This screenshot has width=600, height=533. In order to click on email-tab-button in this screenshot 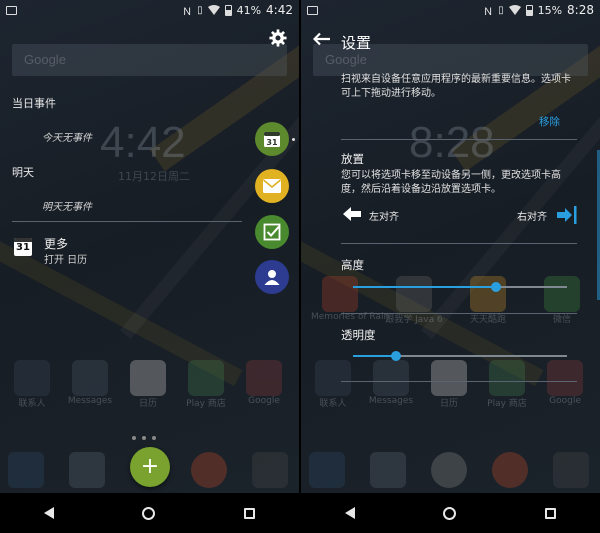, I will do `click(272, 186)`.